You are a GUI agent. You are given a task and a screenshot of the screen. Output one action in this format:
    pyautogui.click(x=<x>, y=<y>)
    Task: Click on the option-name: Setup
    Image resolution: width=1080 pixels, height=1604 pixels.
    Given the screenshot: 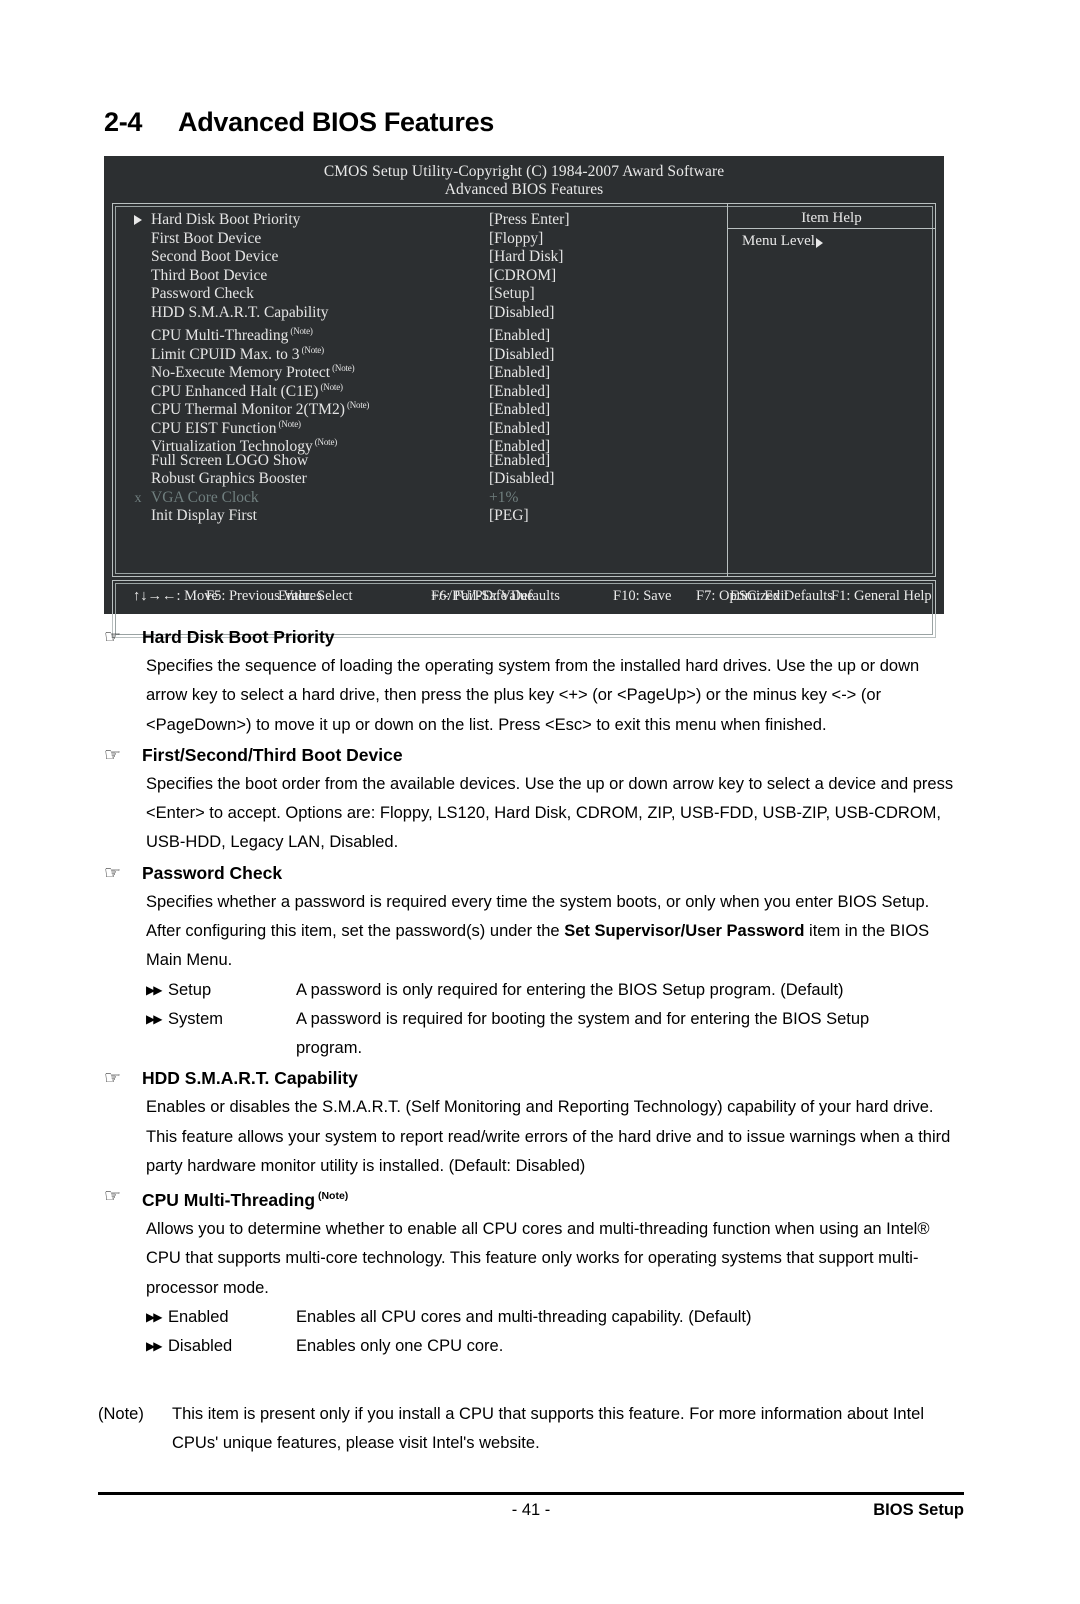 What is the action you would take?
    pyautogui.click(x=190, y=989)
    